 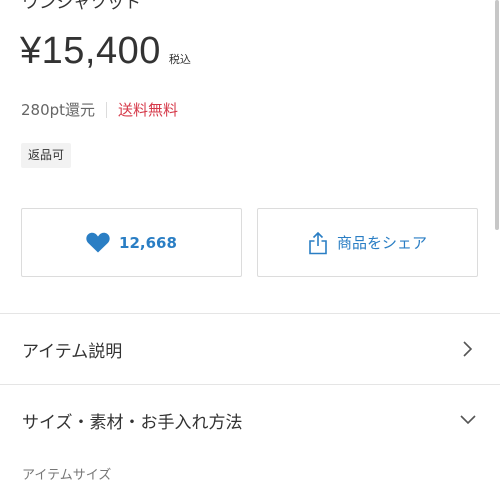 What do you see at coordinates (318, 242) in the screenshot?
I see `share-icon` at bounding box center [318, 242].